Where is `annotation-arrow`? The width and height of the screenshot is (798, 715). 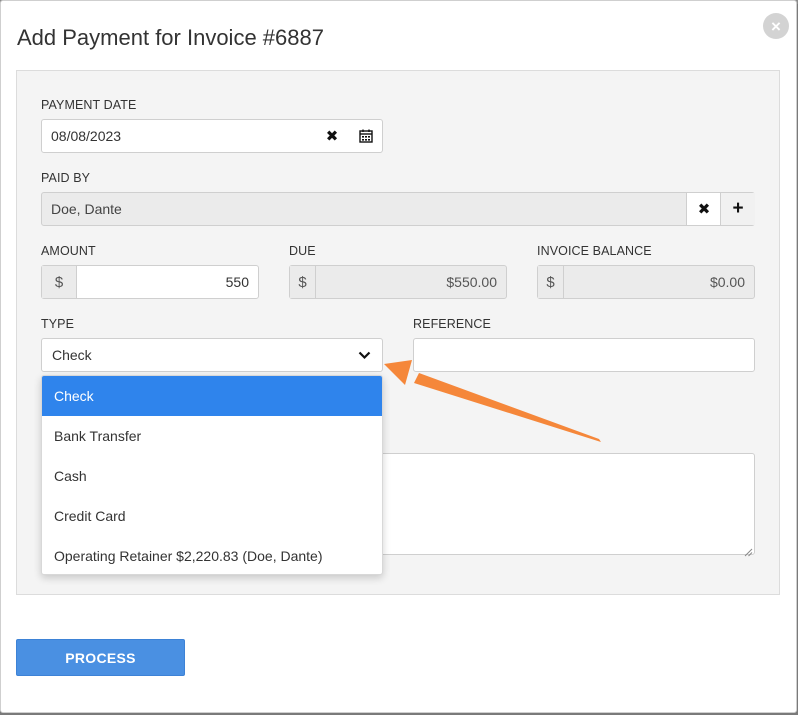
annotation-arrow is located at coordinates (492, 401).